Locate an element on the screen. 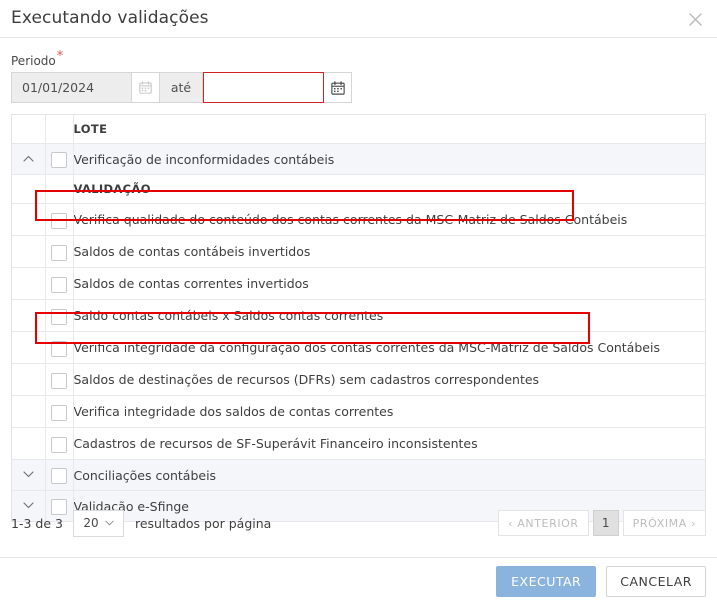 The height and width of the screenshot is (605, 717). page-size-select: 20 is located at coordinates (98, 523).